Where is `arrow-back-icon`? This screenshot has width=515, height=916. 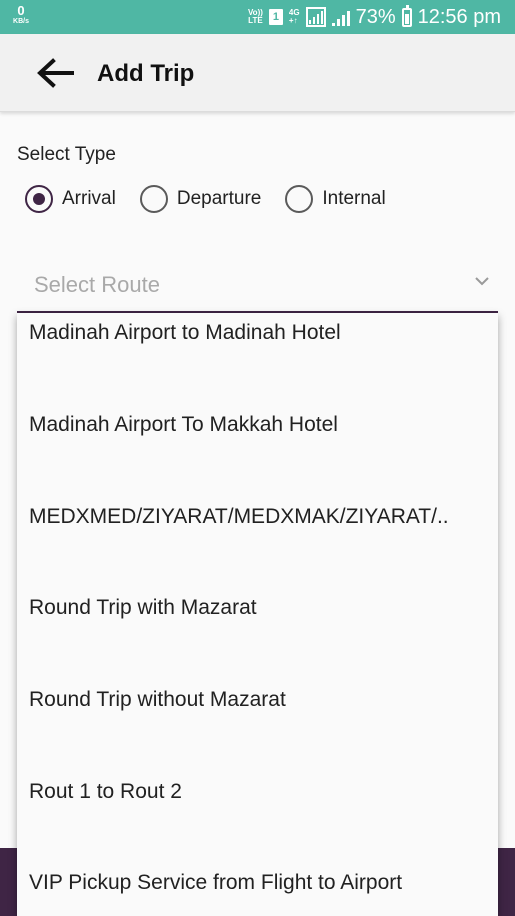
arrow-back-icon is located at coordinates (55, 73).